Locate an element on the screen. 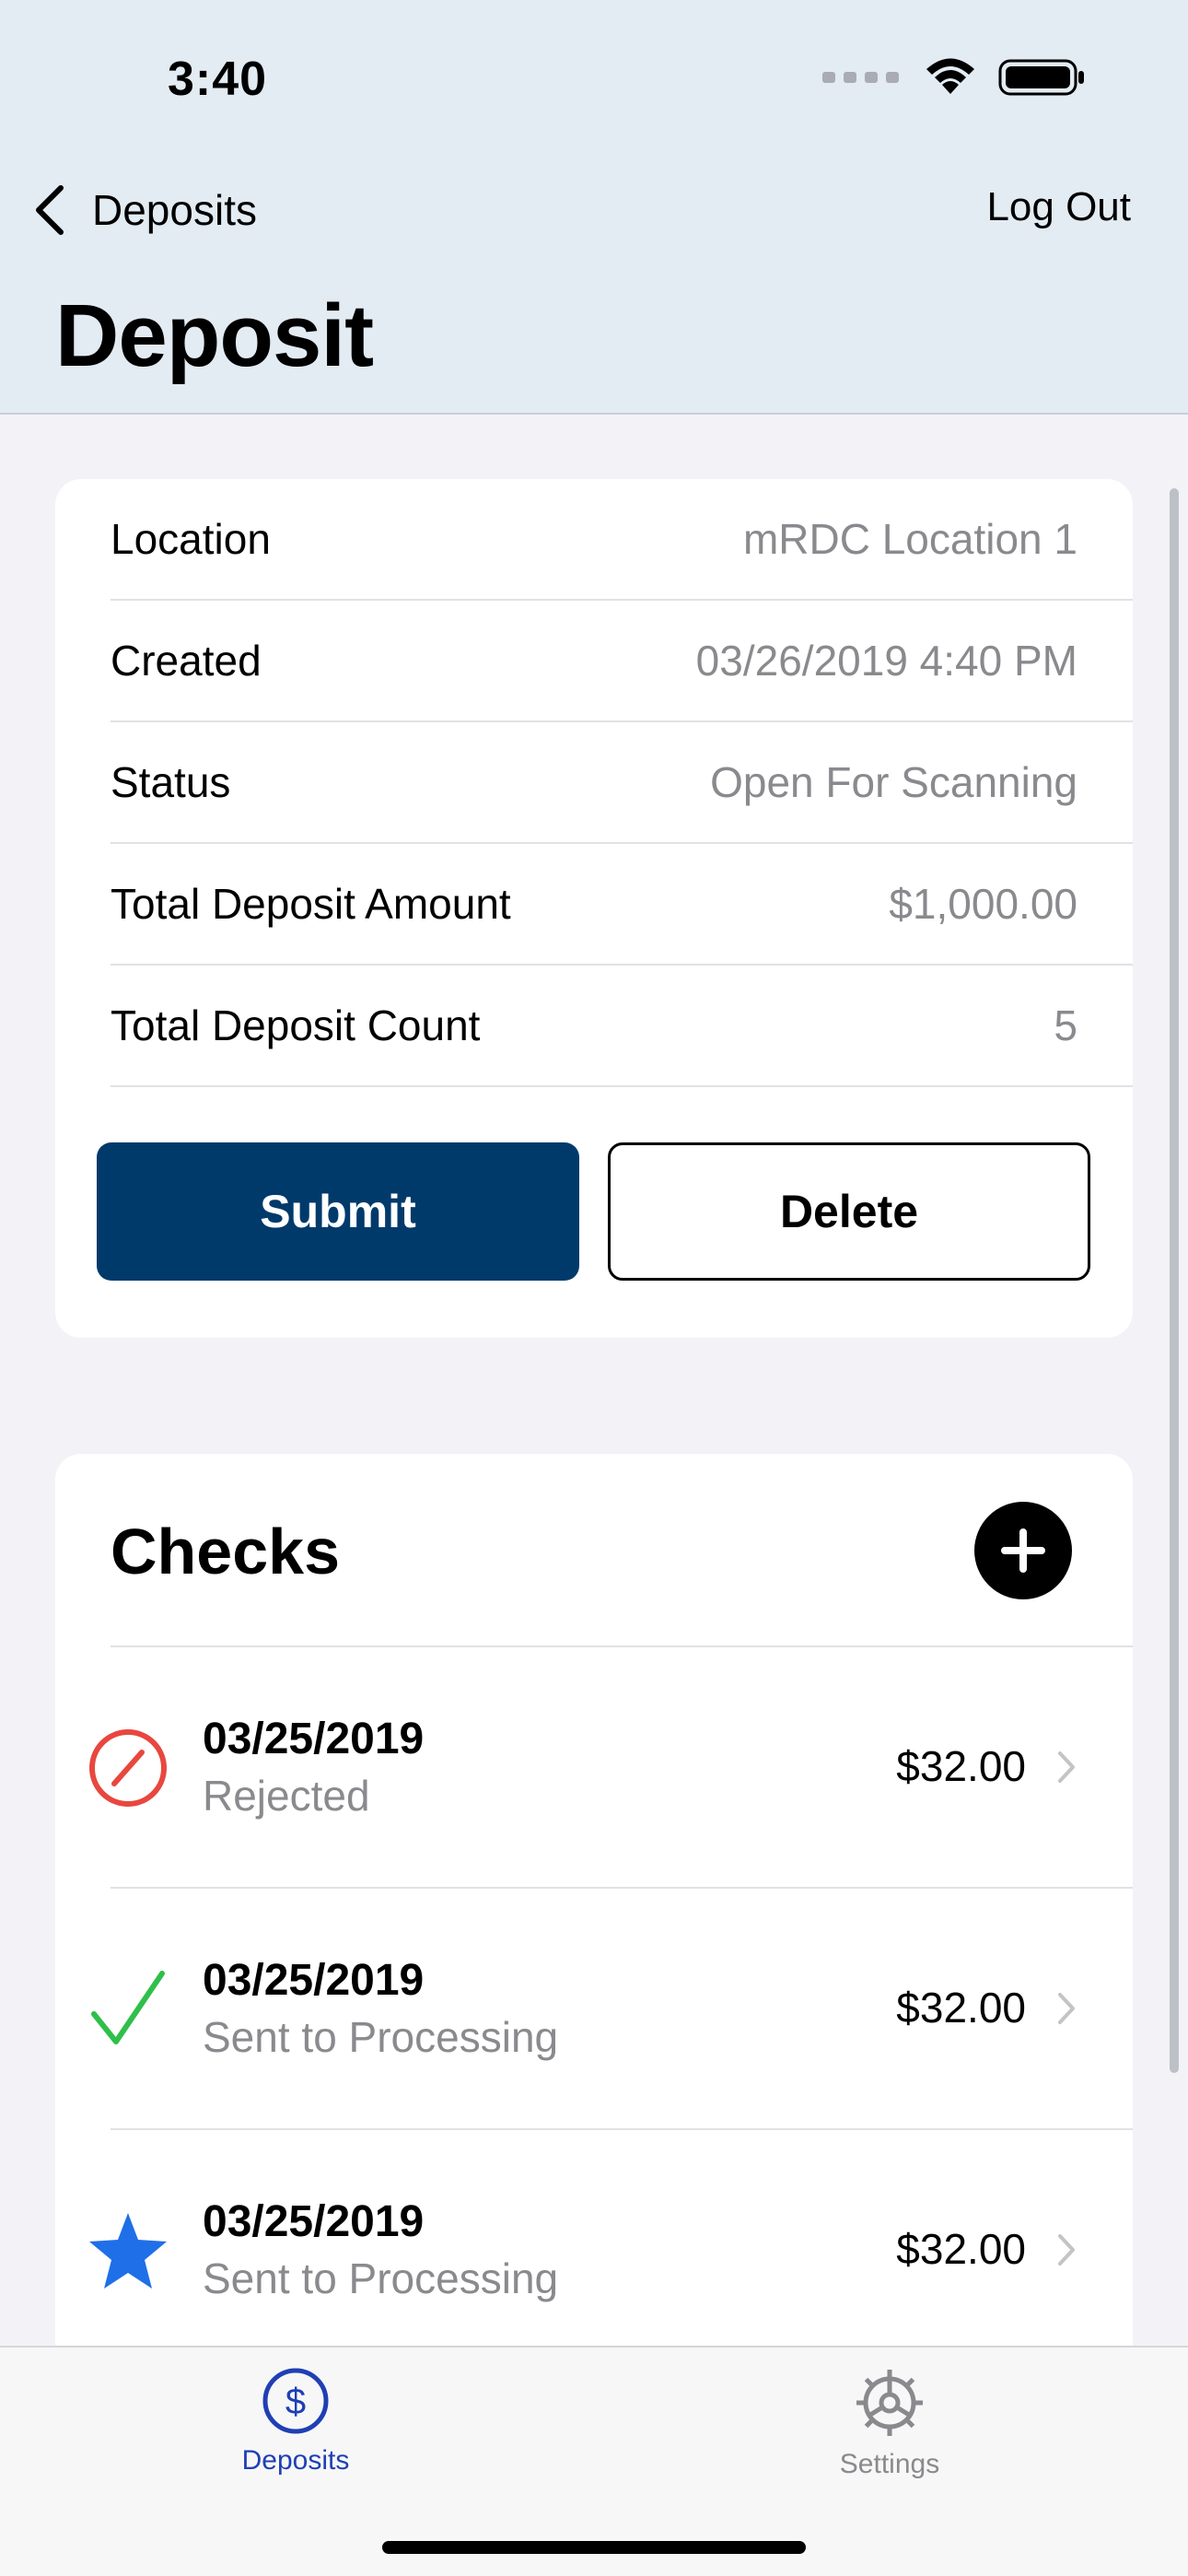 Image resolution: width=1188 pixels, height=2576 pixels. cellular-signal-icon is located at coordinates (860, 77).